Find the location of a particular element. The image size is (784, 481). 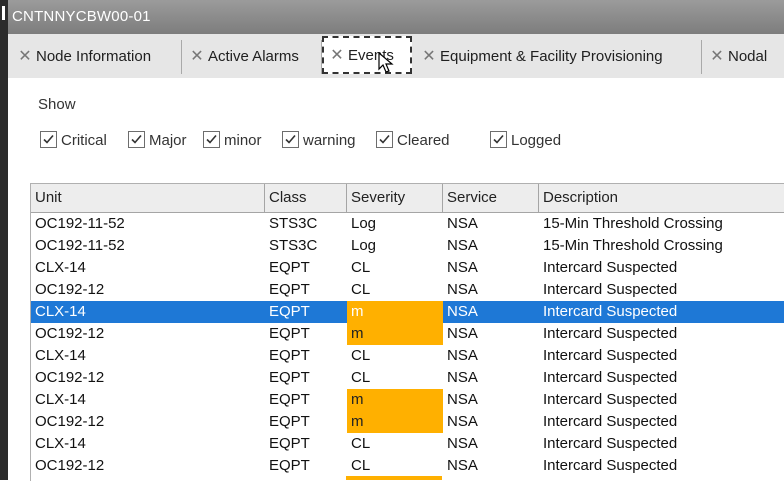

tab-events: ✕ Events is located at coordinates (367, 55).